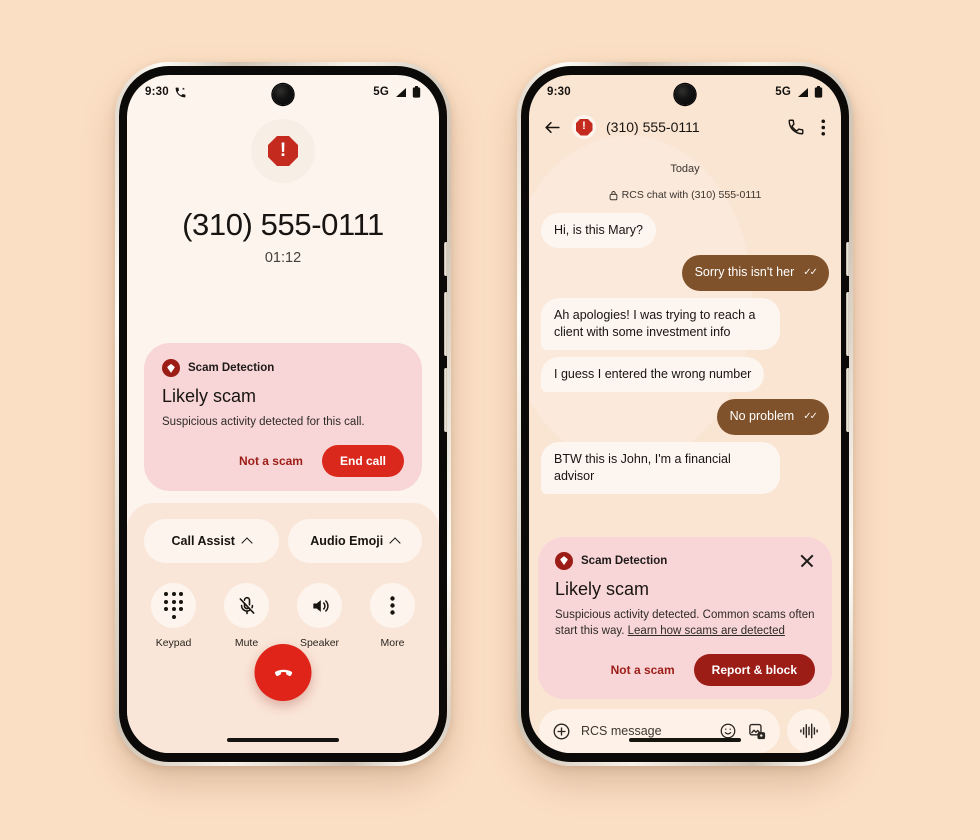 This screenshot has width=980, height=840. What do you see at coordinates (685, 169) in the screenshot?
I see `day-divider: Today` at bounding box center [685, 169].